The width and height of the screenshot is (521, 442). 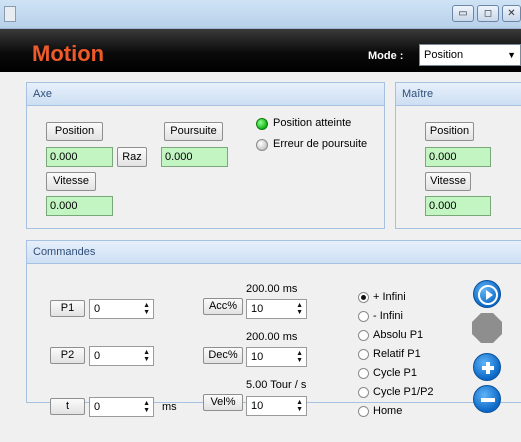 I want to click on stop-button, so click(x=487, y=328).